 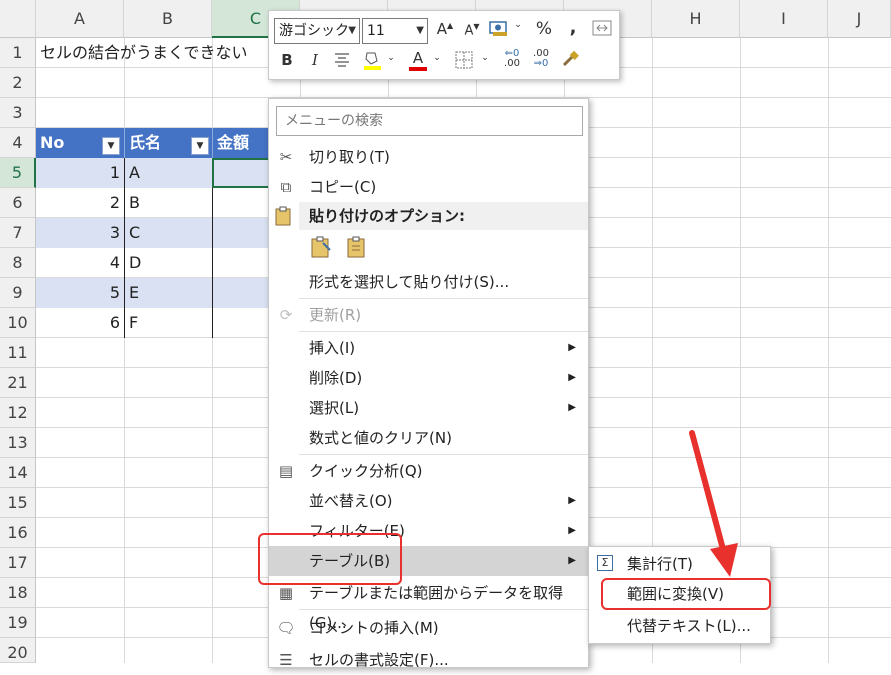 I want to click on merge-cells-button, so click(x=602, y=30).